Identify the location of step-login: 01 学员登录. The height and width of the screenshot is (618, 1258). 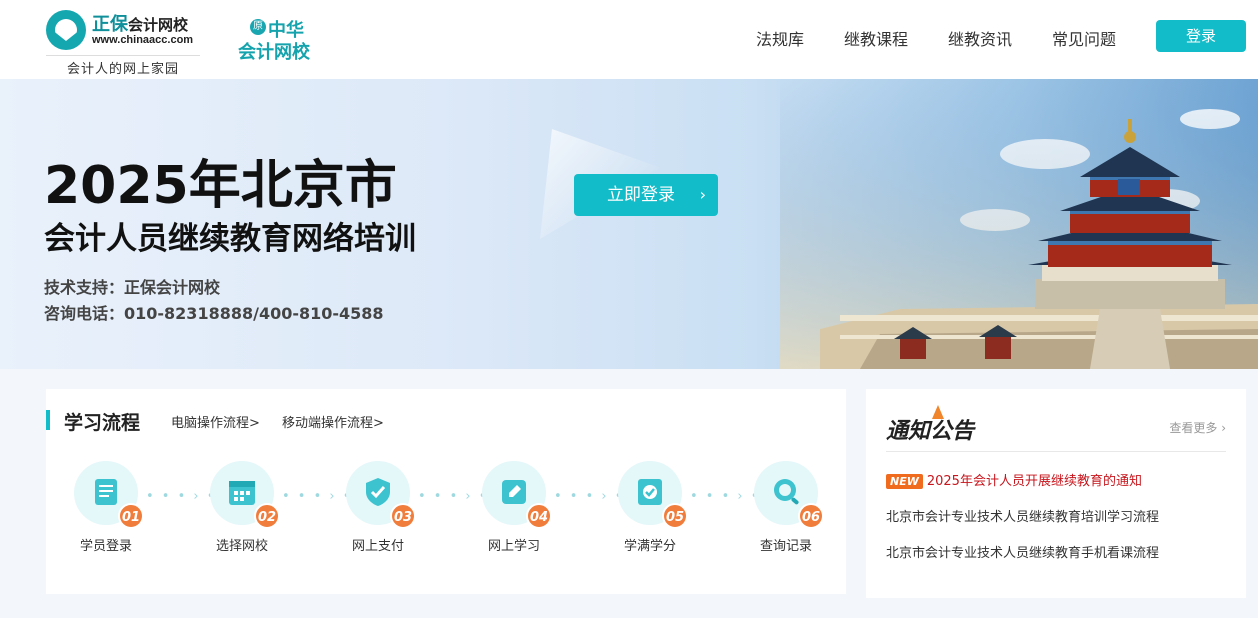
(106, 507).